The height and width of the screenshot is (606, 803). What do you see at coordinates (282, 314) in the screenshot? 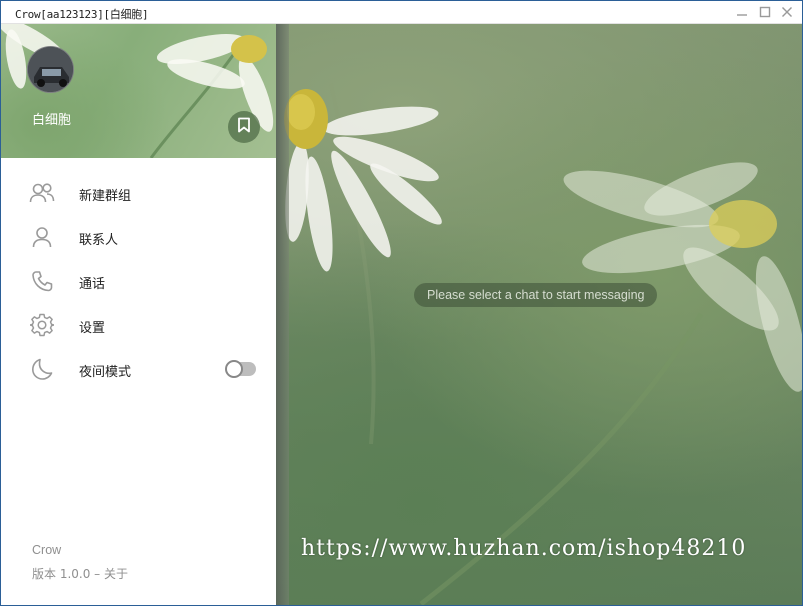
I see `drawer-edge` at bounding box center [282, 314].